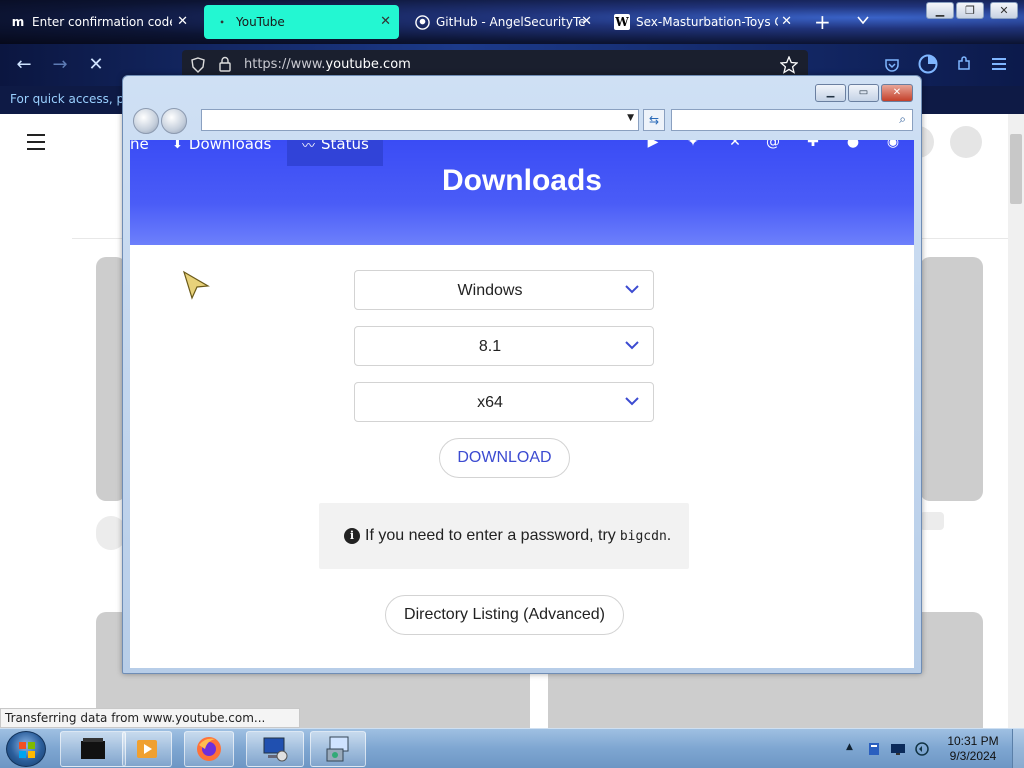 The height and width of the screenshot is (768, 1024). Describe the element at coordinates (970, 10) in the screenshot. I see `restore-button: ❐` at that location.